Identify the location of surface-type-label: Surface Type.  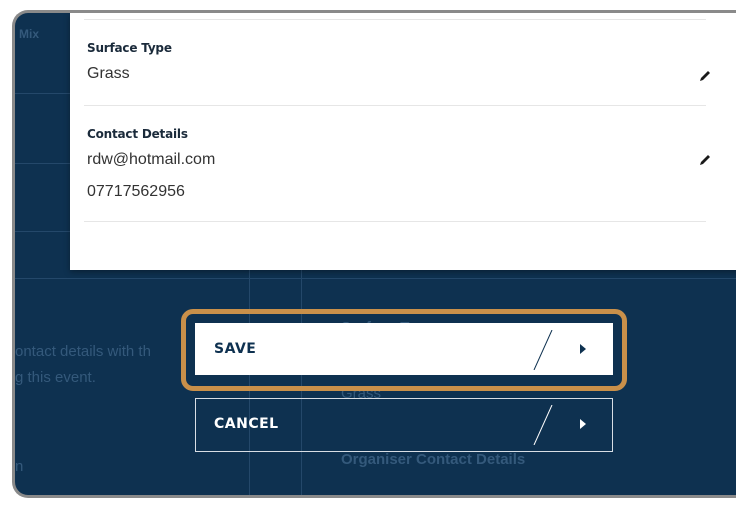
(129, 48).